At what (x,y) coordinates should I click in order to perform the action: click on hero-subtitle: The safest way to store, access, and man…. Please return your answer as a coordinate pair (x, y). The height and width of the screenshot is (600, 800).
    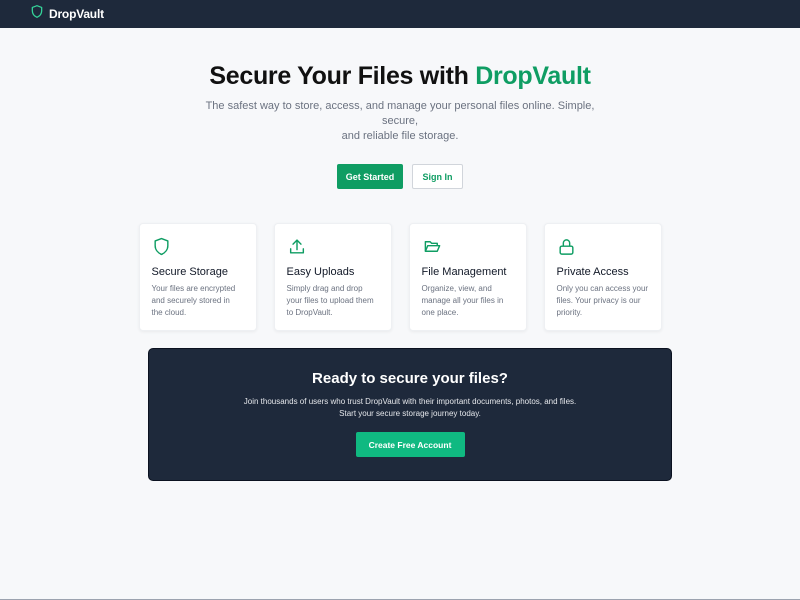
    Looking at the image, I should click on (400, 121).